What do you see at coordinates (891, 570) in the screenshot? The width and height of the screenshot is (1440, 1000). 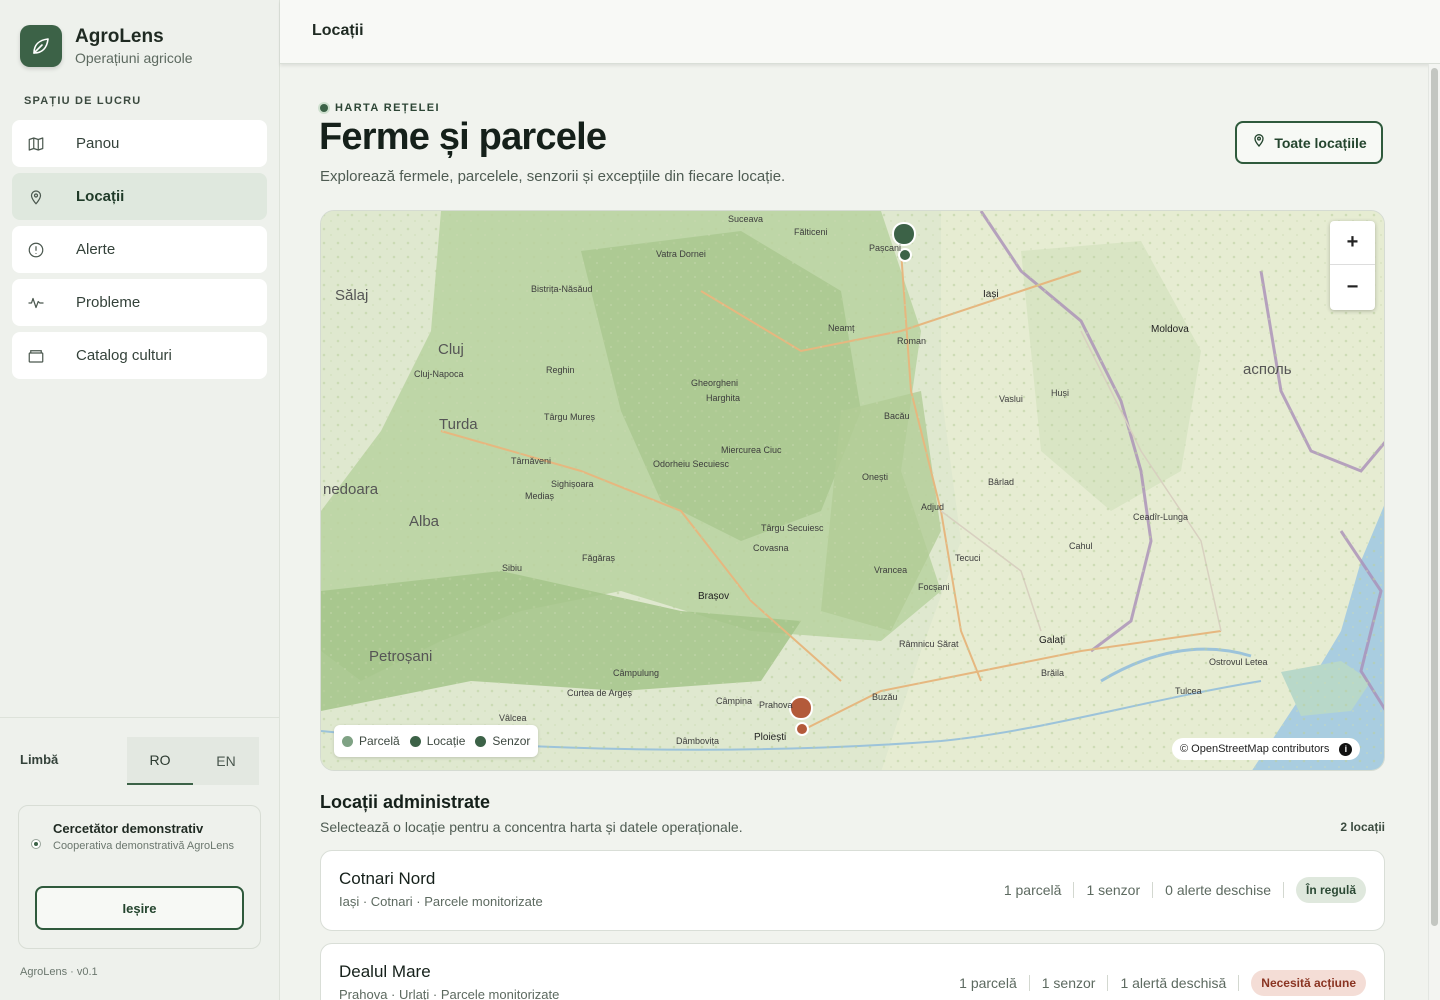 I see `map-label: Vrancea` at bounding box center [891, 570].